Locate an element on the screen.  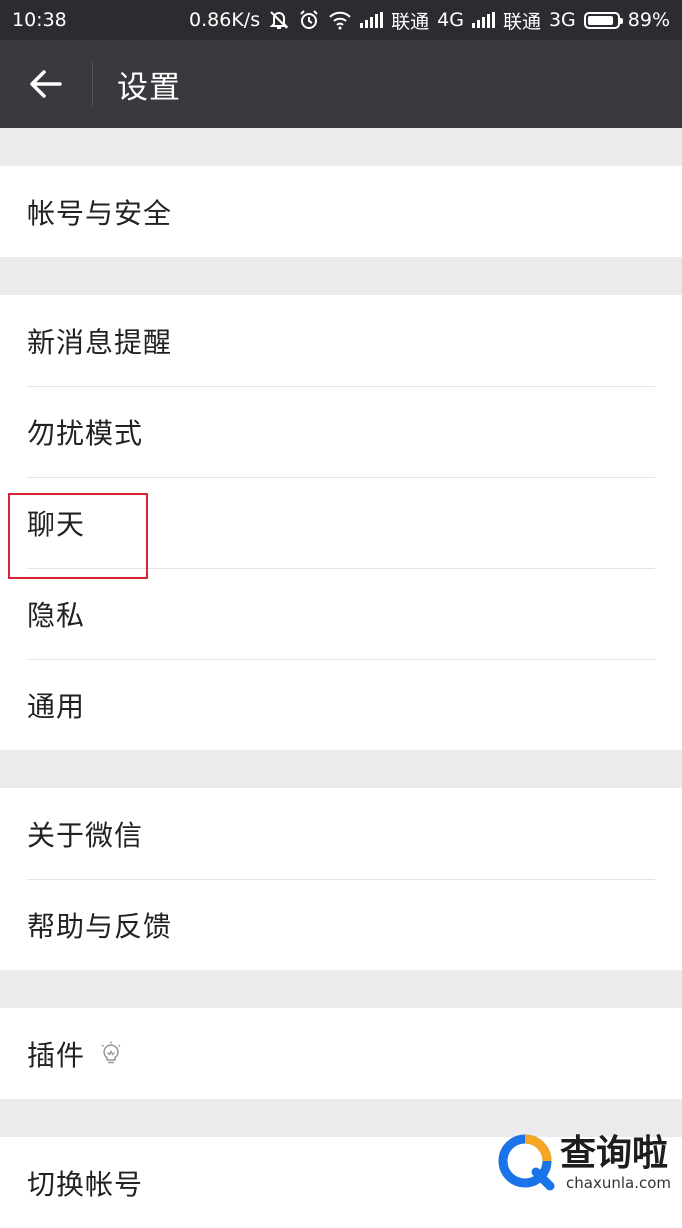
network-speed: 0.86K/s is located at coordinates (225, 20).